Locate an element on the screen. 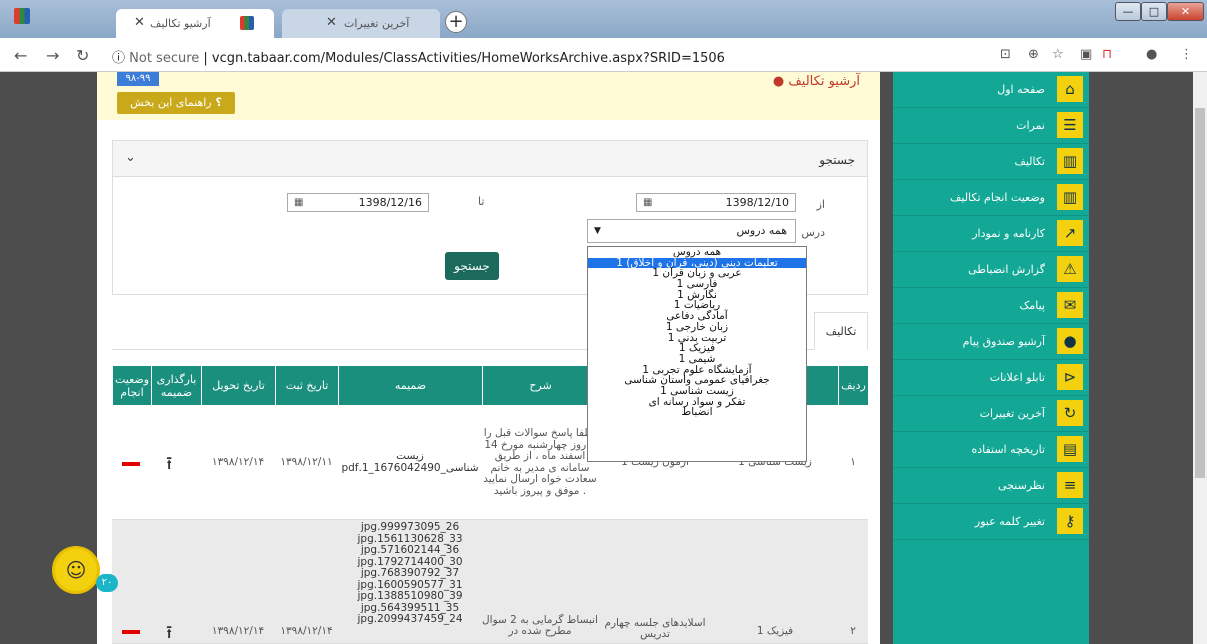  minimize-icon: — is located at coordinates (1128, 11).